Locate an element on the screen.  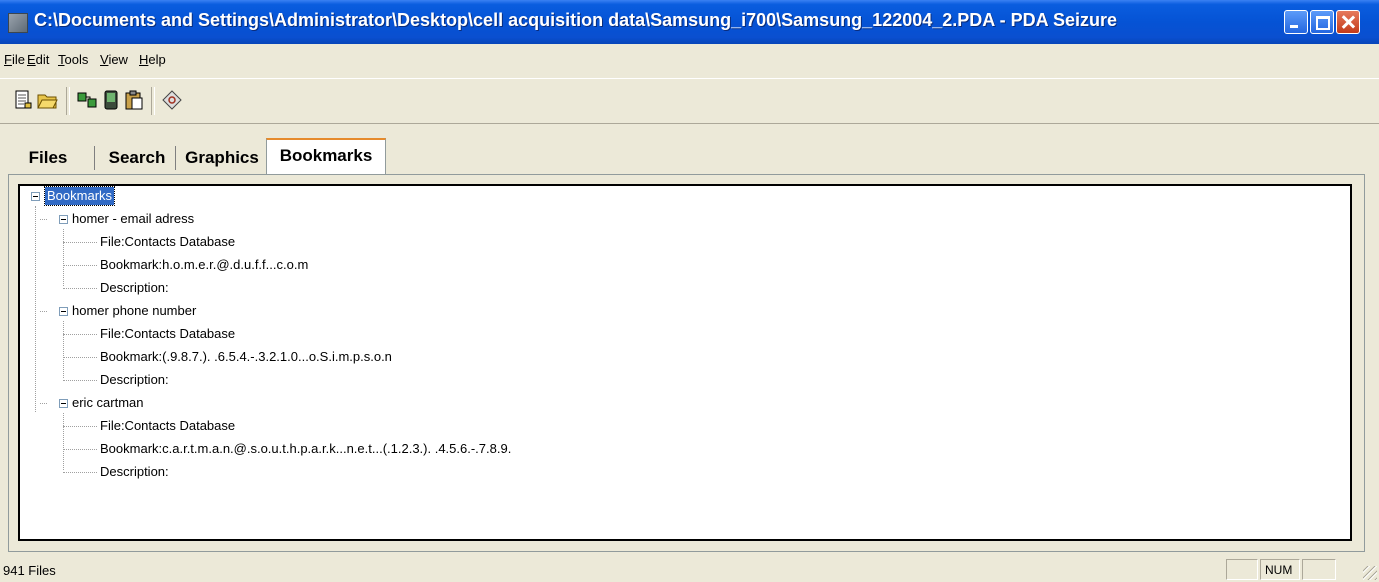
tab-files: Files is located at coordinates (48, 157).